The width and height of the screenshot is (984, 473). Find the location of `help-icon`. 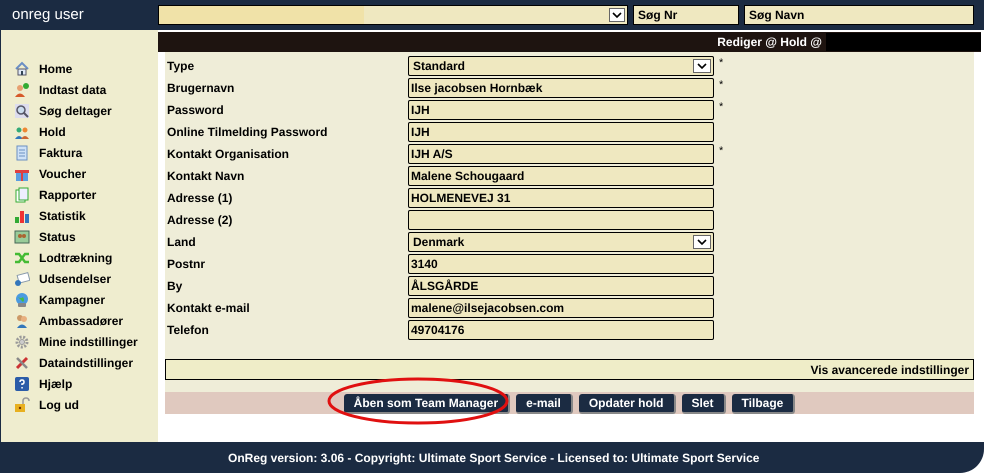

help-icon is located at coordinates (22, 384).